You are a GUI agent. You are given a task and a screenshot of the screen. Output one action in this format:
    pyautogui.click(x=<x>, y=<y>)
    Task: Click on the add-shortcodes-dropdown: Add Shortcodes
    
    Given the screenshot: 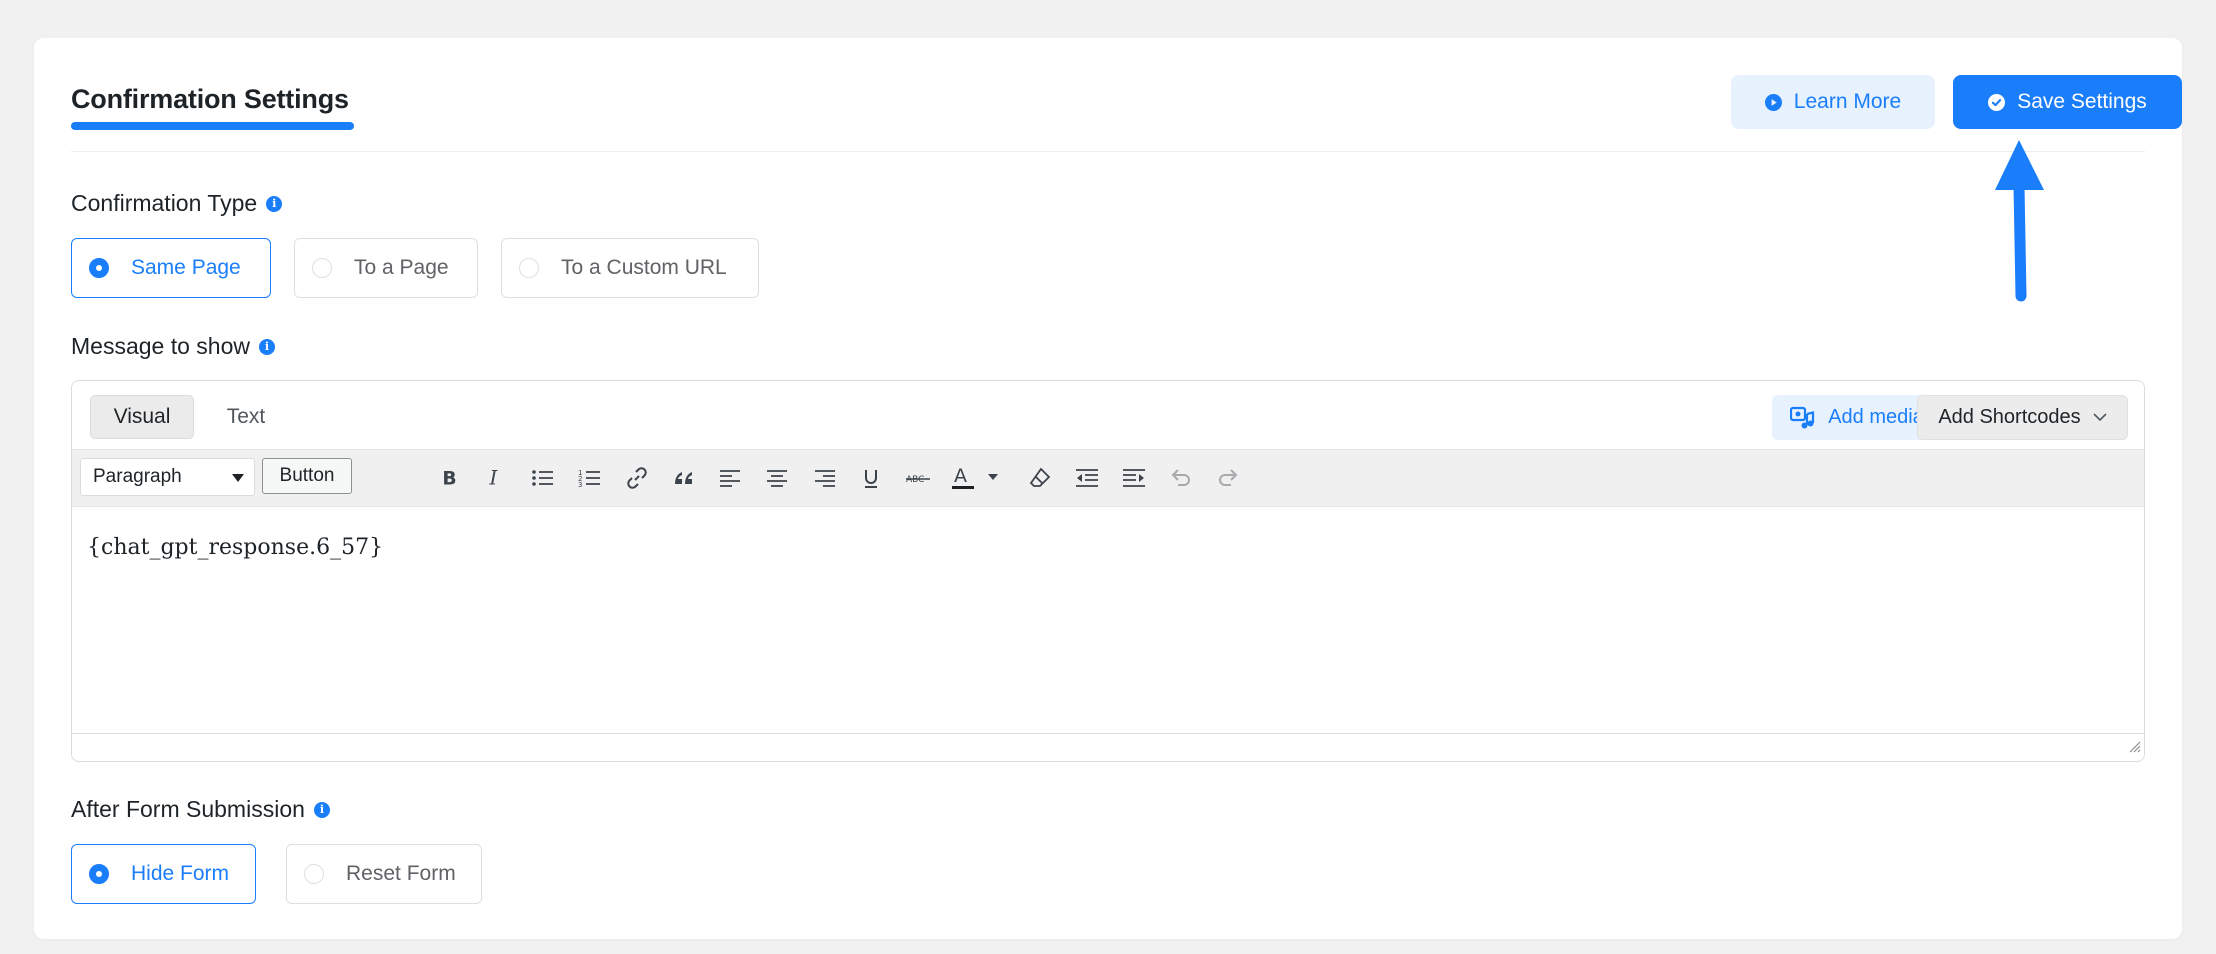 What is the action you would take?
    pyautogui.click(x=2022, y=417)
    